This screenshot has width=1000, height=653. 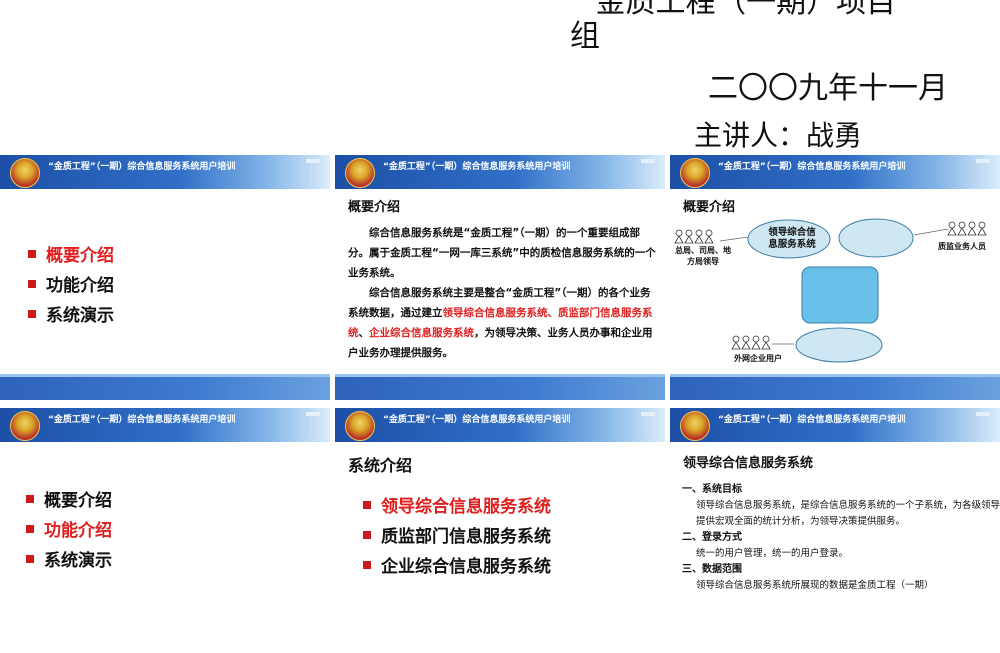 I want to click on slide-thumbnail-4: “金质工程”（一期）综合信息服务系统用户培训 概要介绍 功能介绍 系统演示, so click(x=165, y=530).